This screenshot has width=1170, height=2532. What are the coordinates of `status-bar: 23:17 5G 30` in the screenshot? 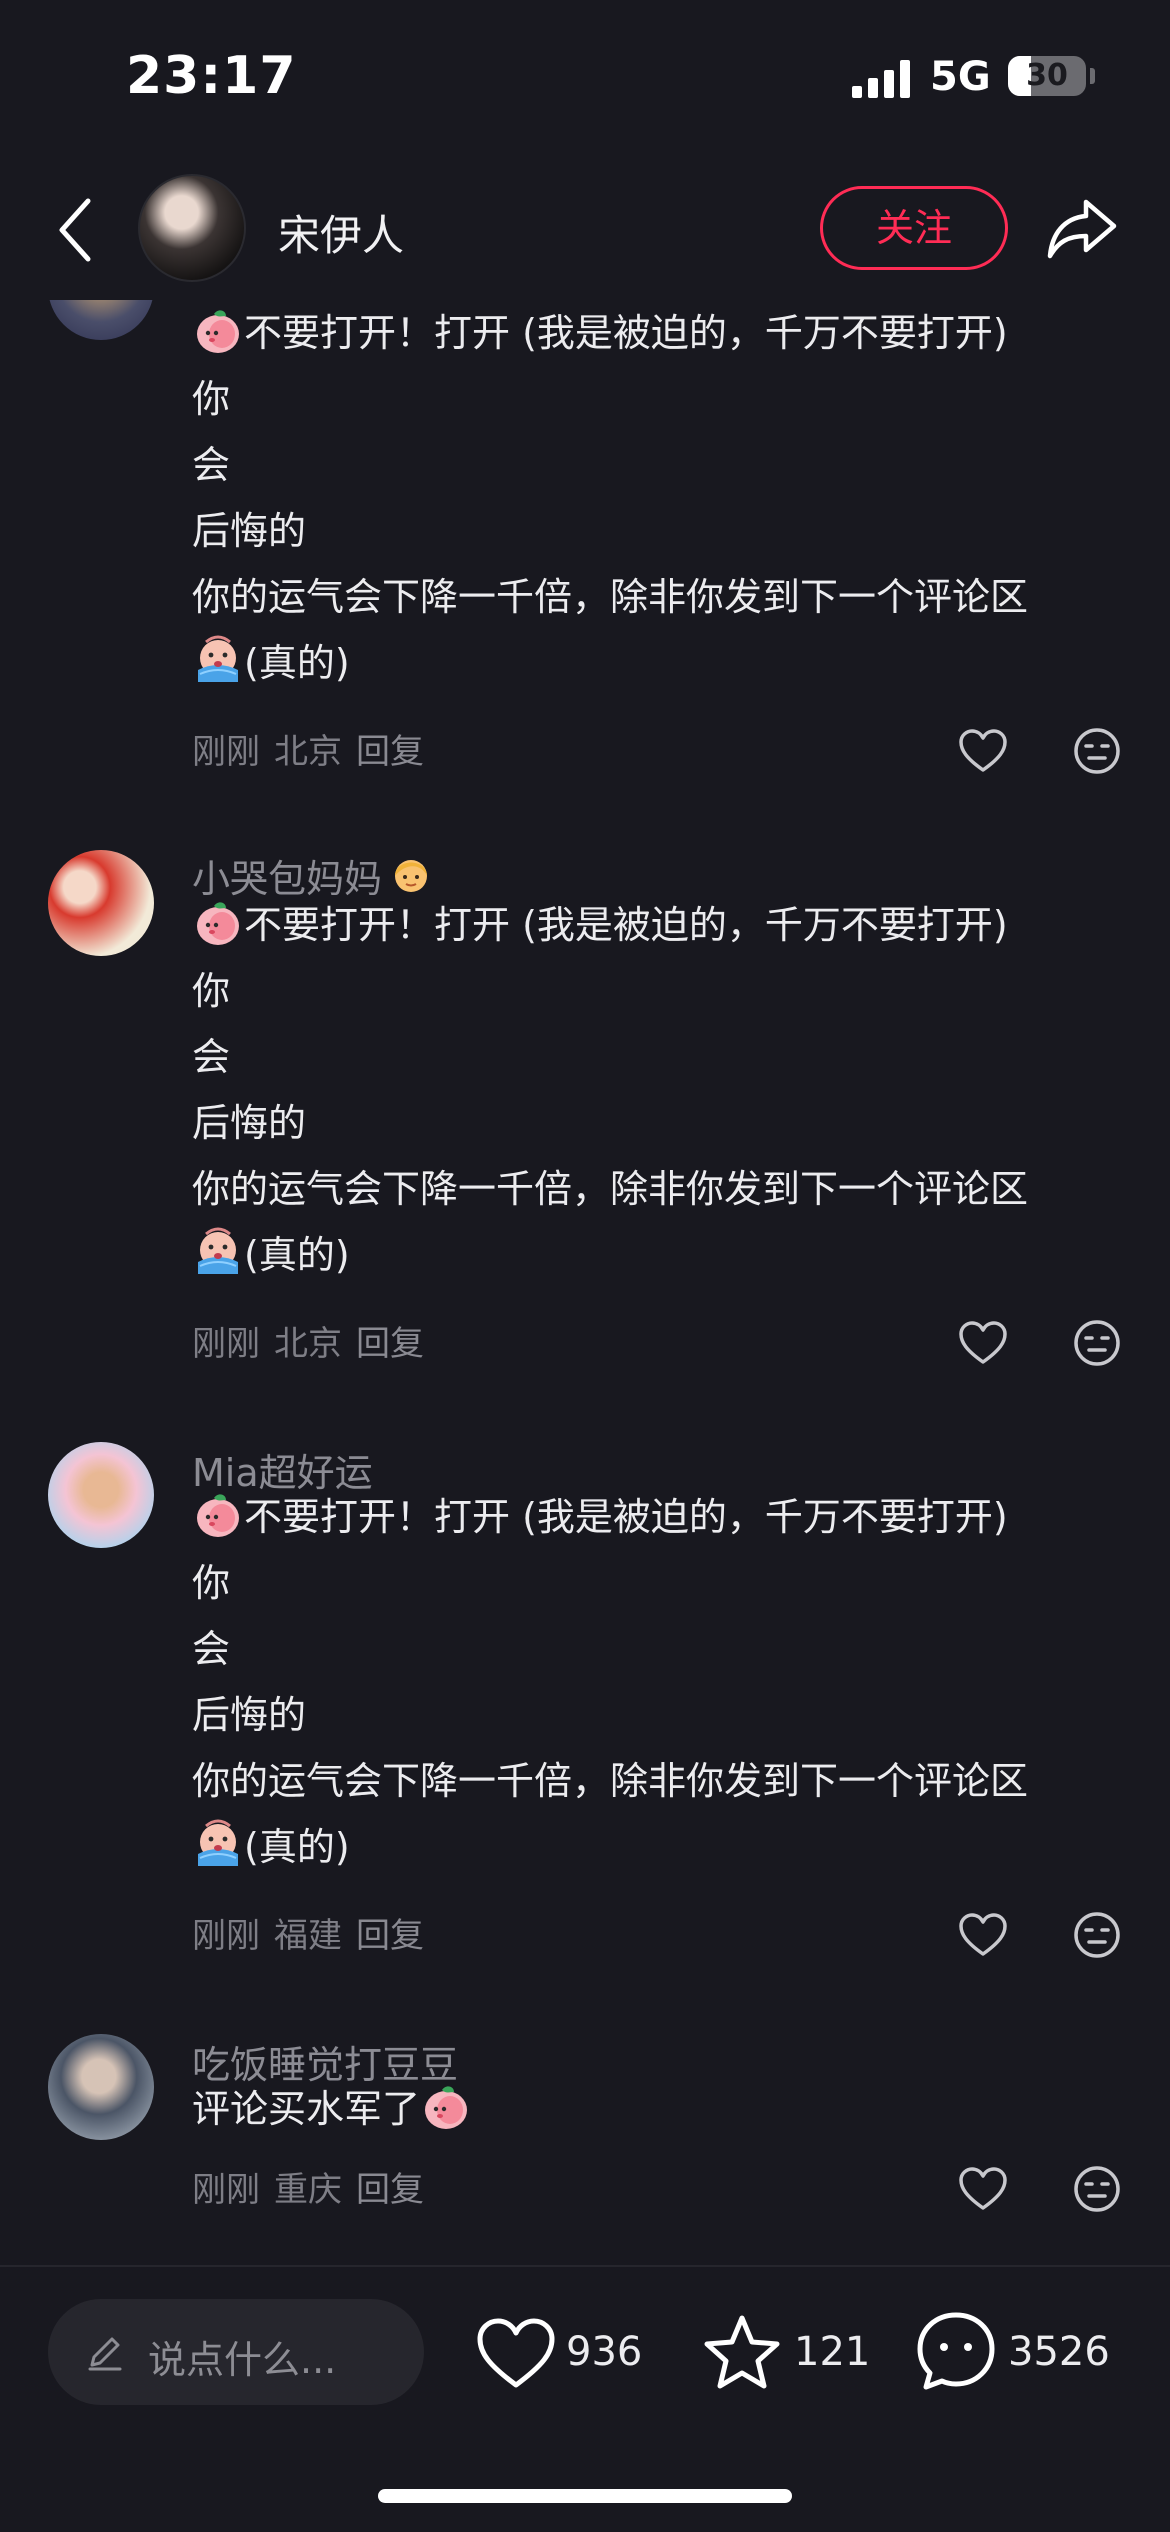 It's located at (585, 75).